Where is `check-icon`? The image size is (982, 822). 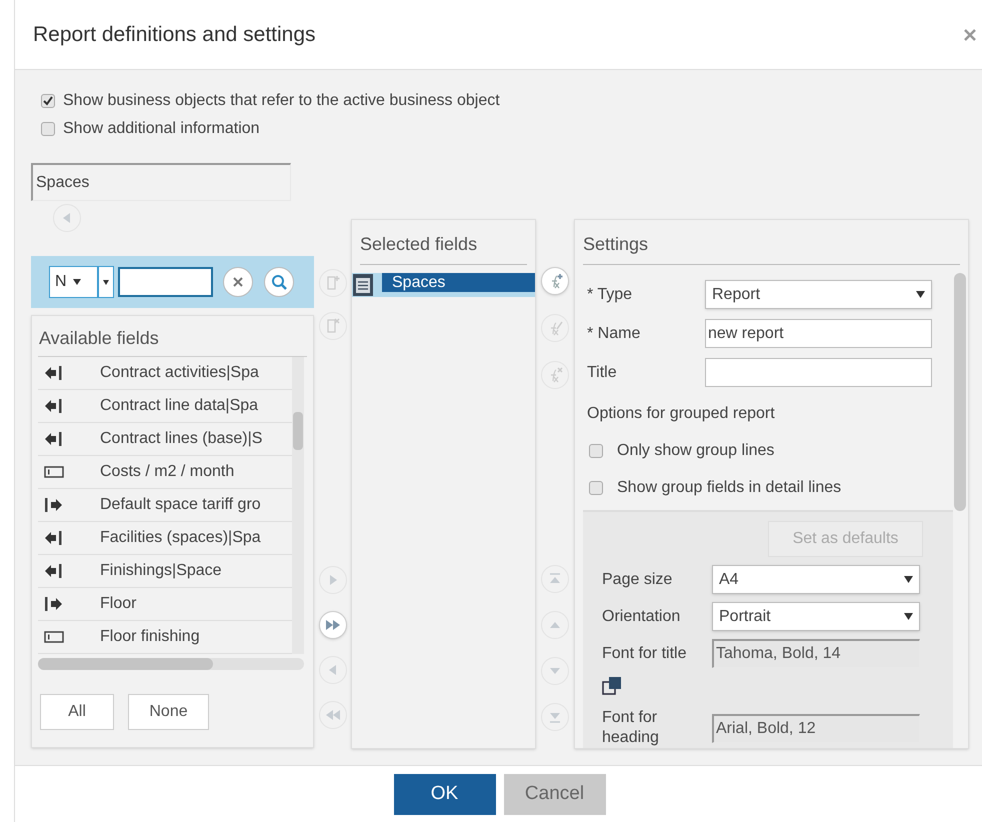 check-icon is located at coordinates (48, 101).